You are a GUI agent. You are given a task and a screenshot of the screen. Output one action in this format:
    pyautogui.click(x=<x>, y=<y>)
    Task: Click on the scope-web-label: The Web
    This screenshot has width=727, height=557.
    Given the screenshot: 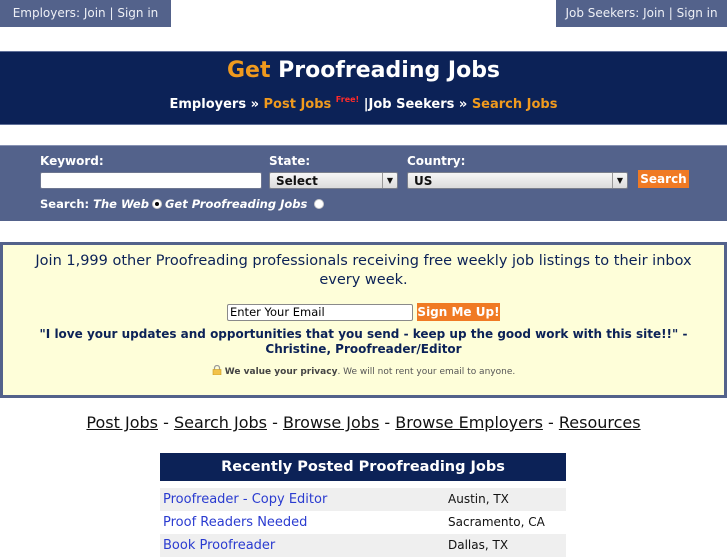 What is the action you would take?
    pyautogui.click(x=121, y=204)
    